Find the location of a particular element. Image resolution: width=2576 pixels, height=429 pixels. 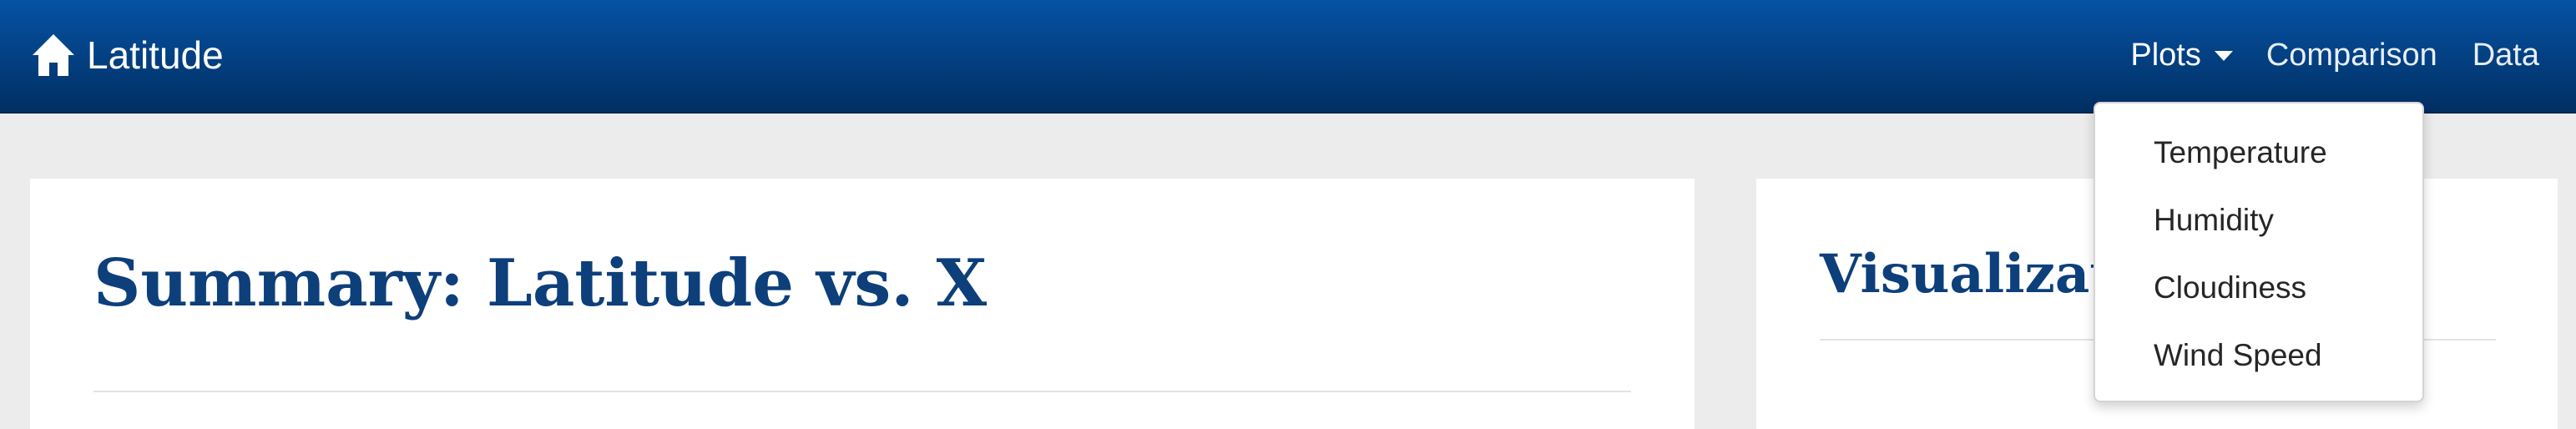

nav-data-link: Data is located at coordinates (2505, 55).